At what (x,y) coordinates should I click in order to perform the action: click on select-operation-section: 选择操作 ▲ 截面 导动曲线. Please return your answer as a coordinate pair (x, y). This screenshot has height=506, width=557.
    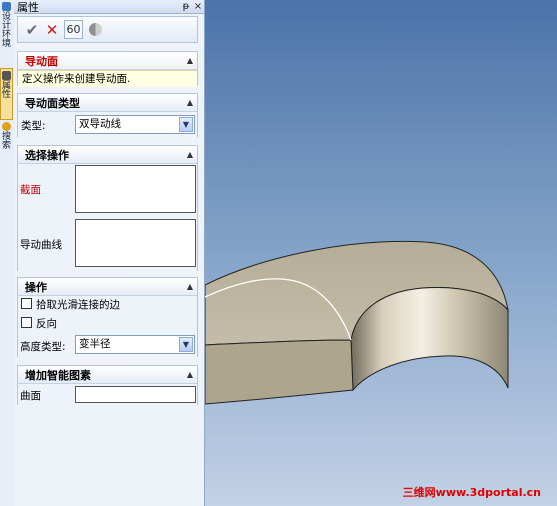
    Looking at the image, I should click on (107, 208).